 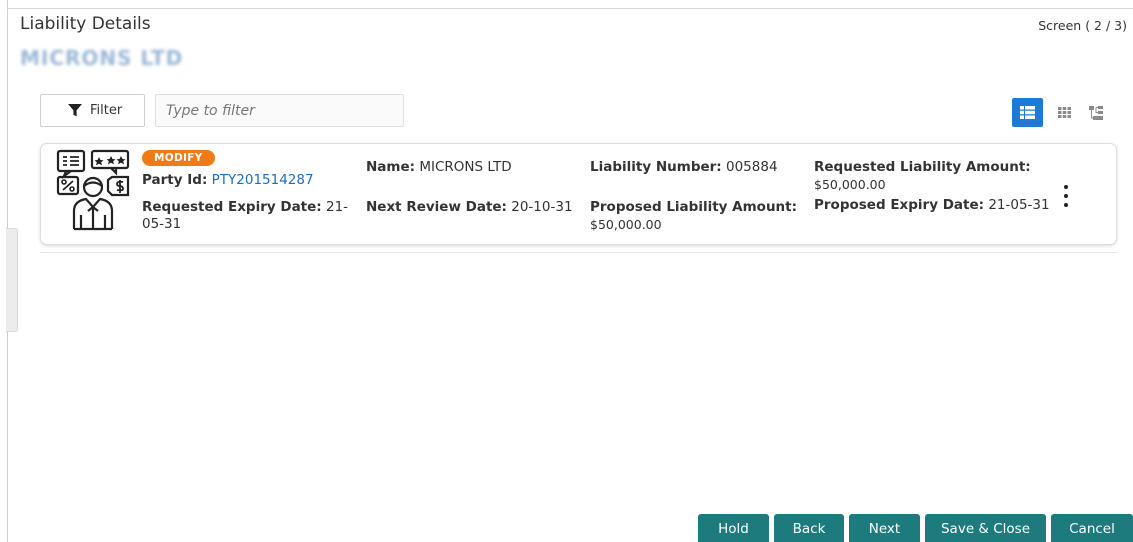 I want to click on name-field: Name: MICRONS LTD, so click(x=439, y=167).